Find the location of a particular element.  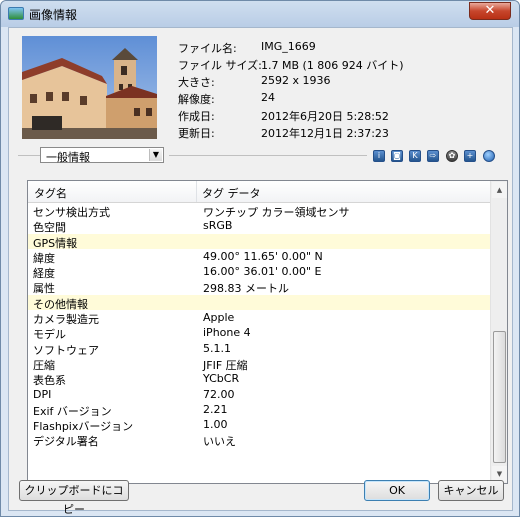

table-row: Exif バージョン 2.21 is located at coordinates (259, 410).